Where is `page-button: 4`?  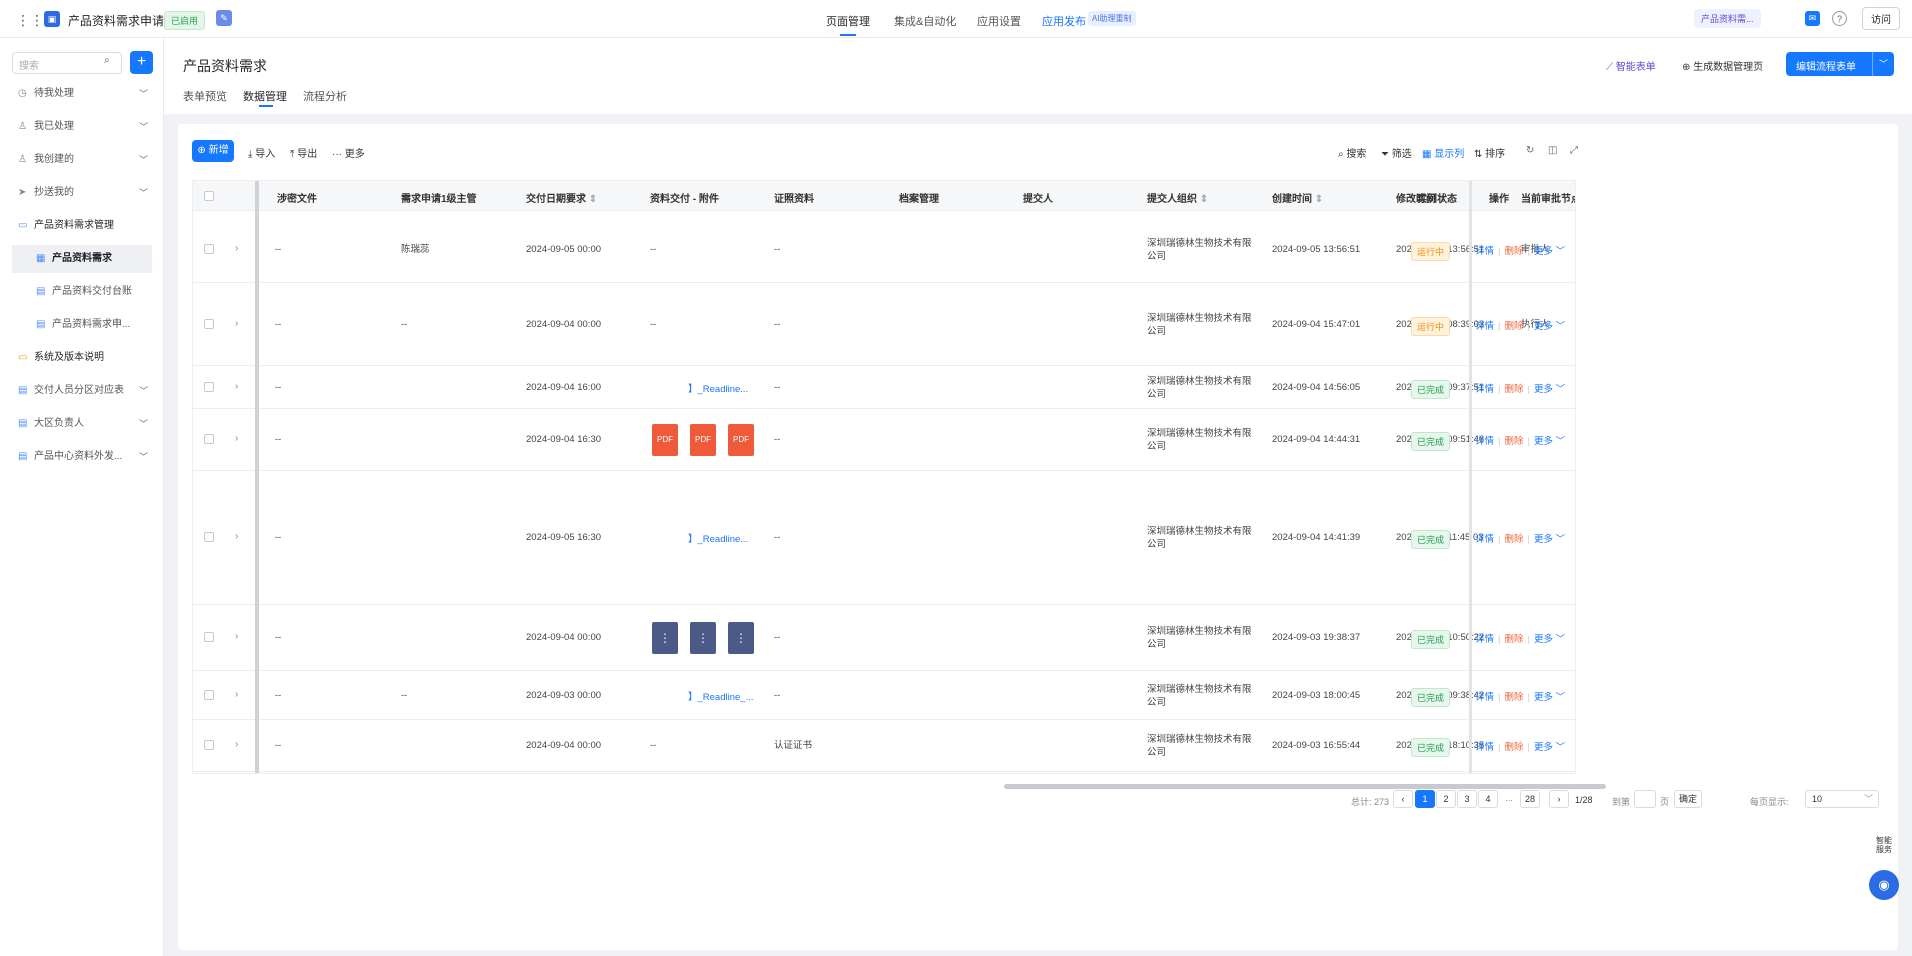 page-button: 4 is located at coordinates (1488, 799).